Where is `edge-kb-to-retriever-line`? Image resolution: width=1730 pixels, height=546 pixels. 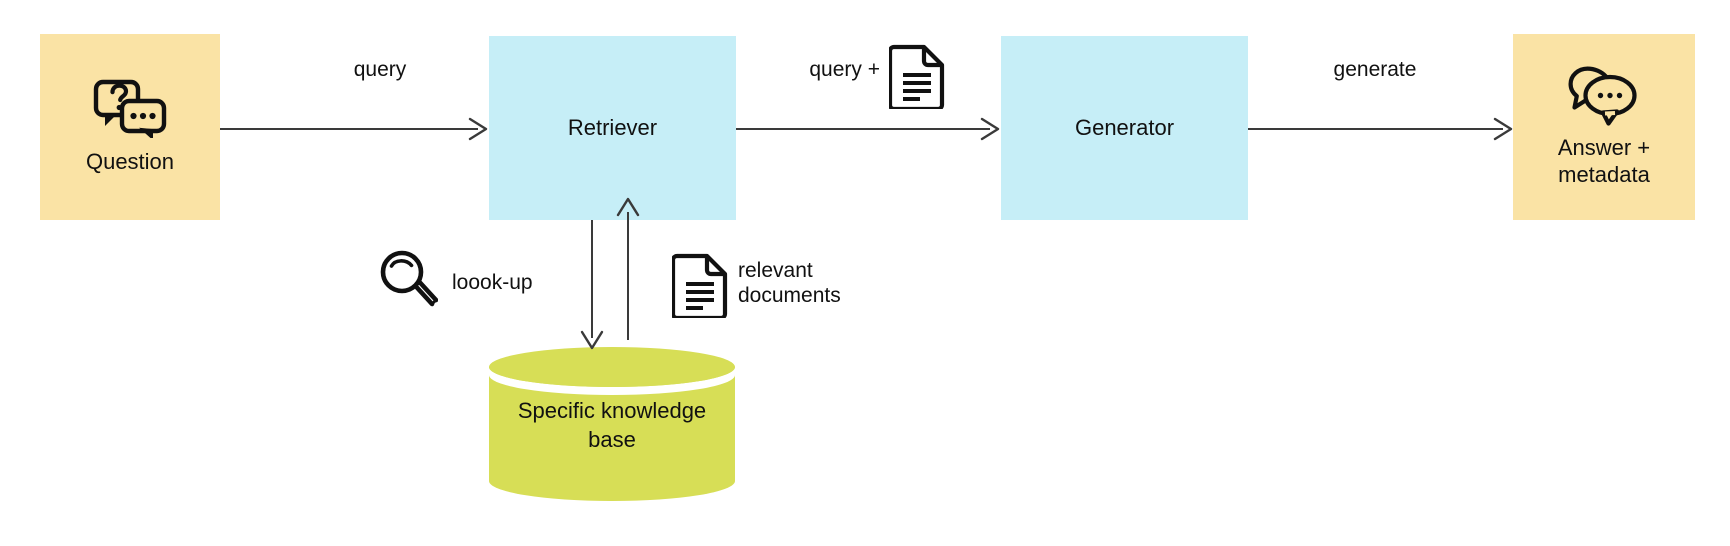 edge-kb-to-retriever-line is located at coordinates (628, 276).